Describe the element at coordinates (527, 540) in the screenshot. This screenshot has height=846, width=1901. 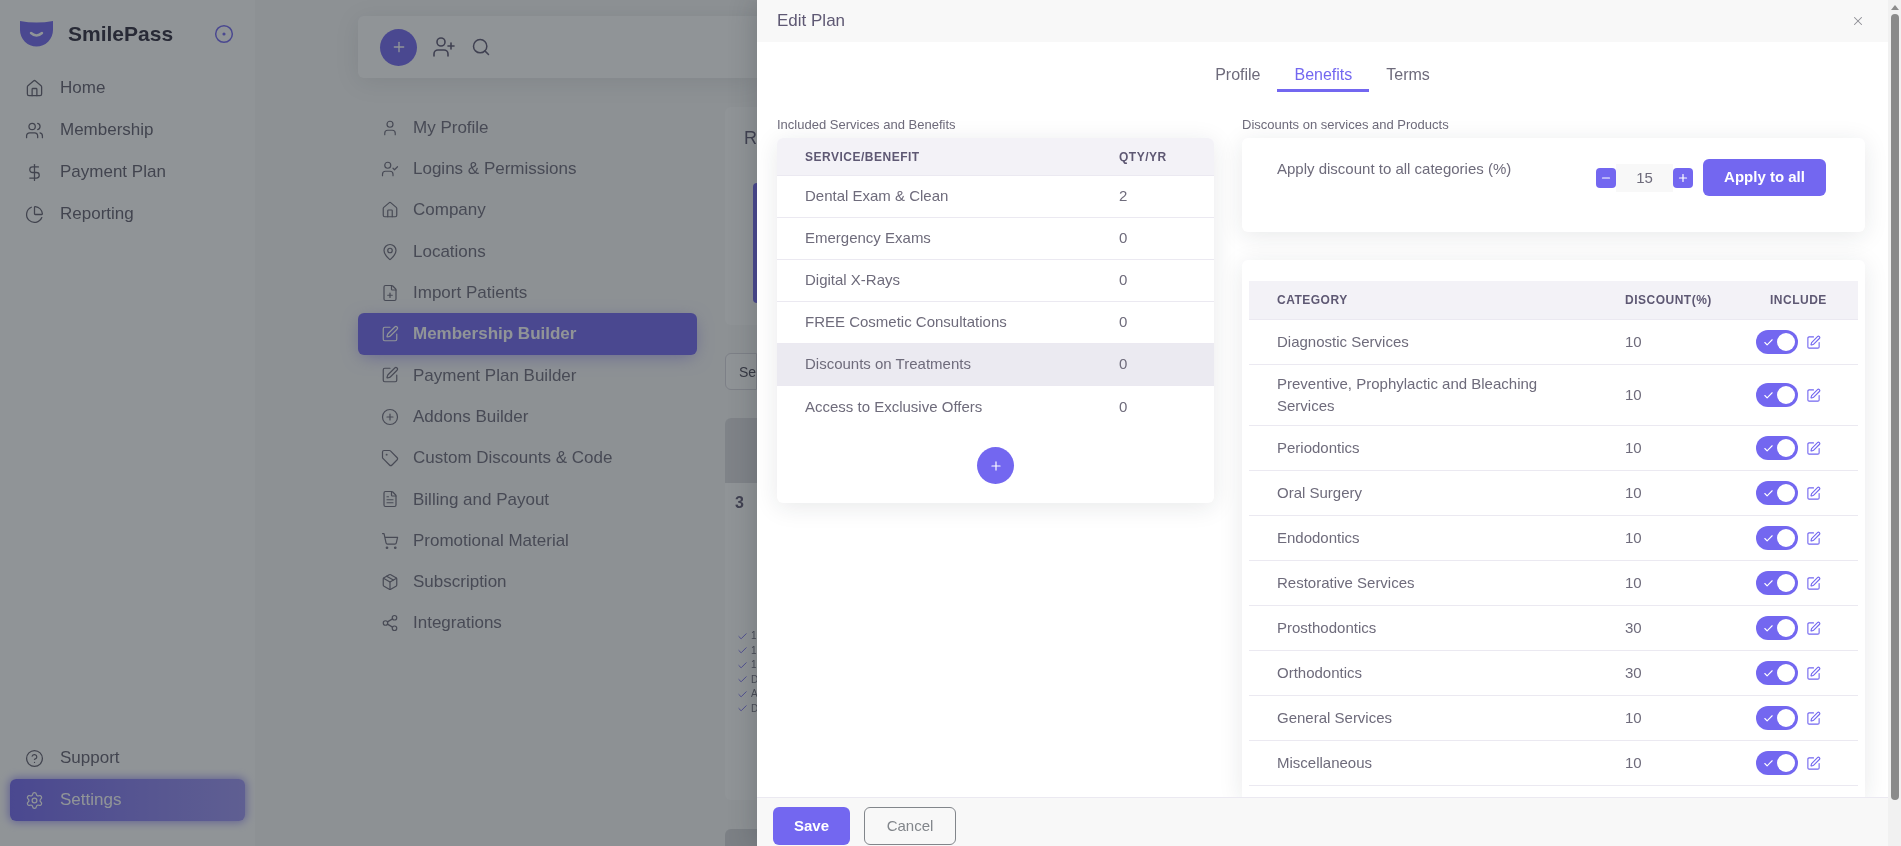
I see `settings-menu-item: Promotional Material` at that location.